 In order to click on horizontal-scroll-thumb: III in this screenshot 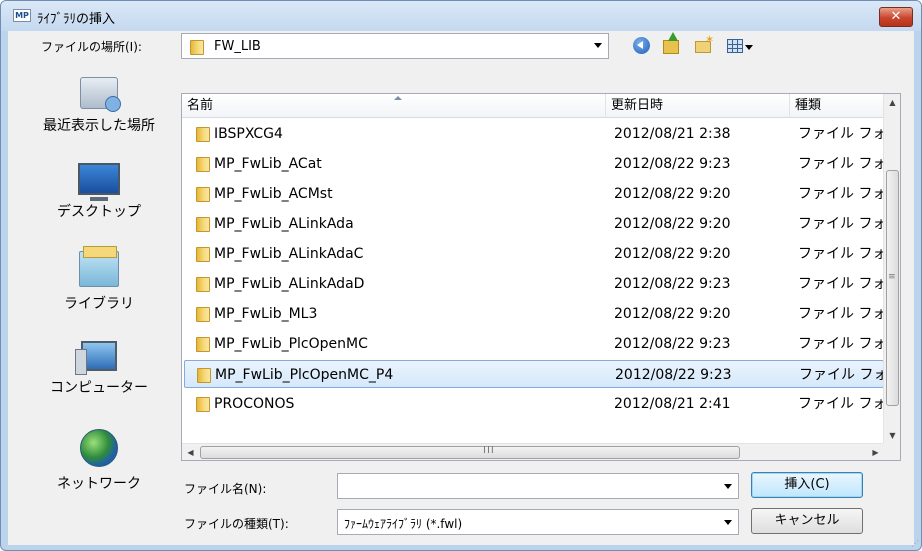, I will do `click(470, 452)`.